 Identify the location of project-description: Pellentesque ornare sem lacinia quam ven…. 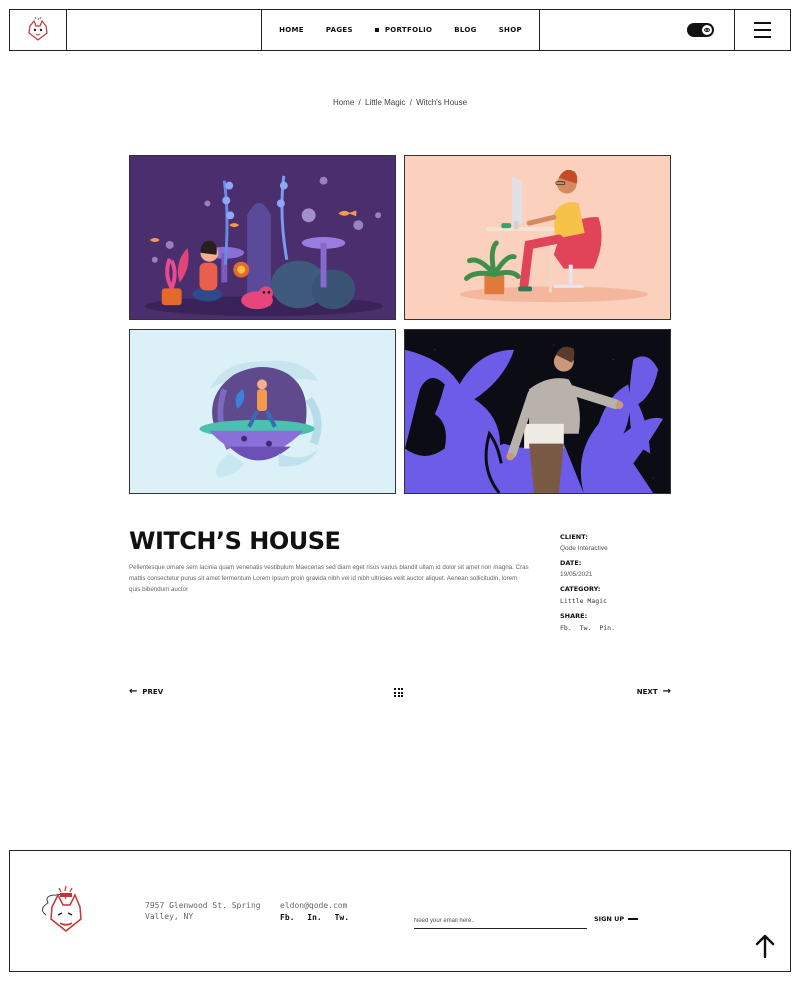
(329, 578).